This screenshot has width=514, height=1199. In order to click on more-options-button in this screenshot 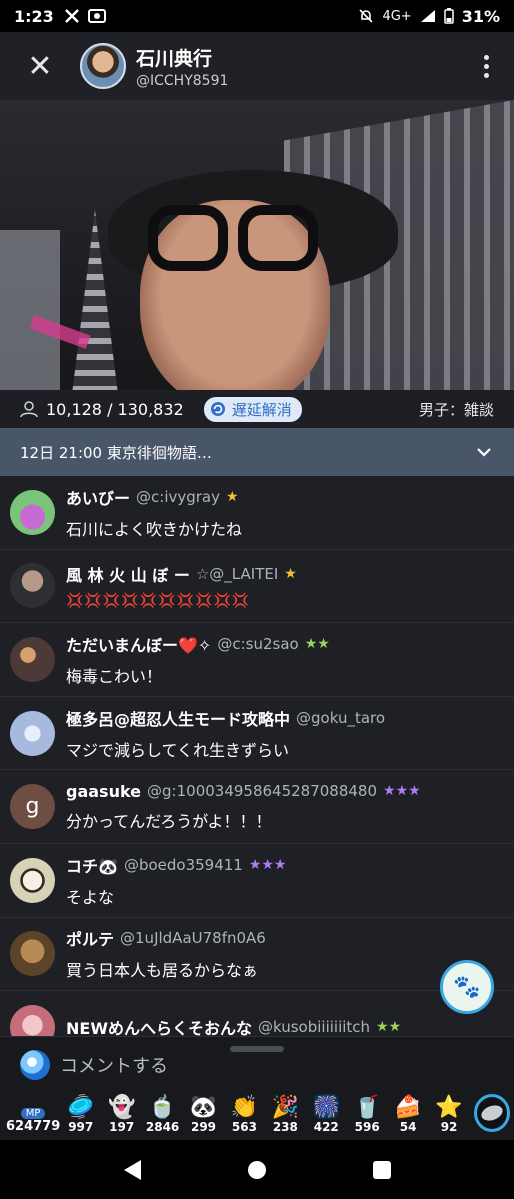, I will do `click(486, 66)`.